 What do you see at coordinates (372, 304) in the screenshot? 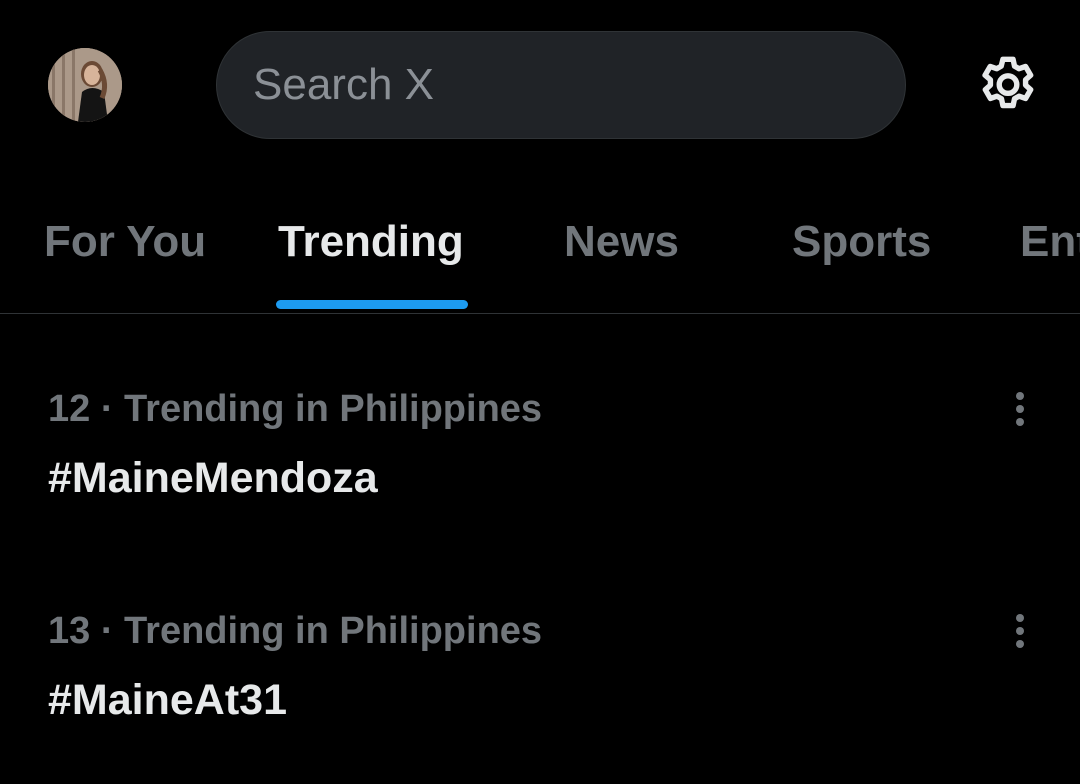
I see `active-tab-indicator` at bounding box center [372, 304].